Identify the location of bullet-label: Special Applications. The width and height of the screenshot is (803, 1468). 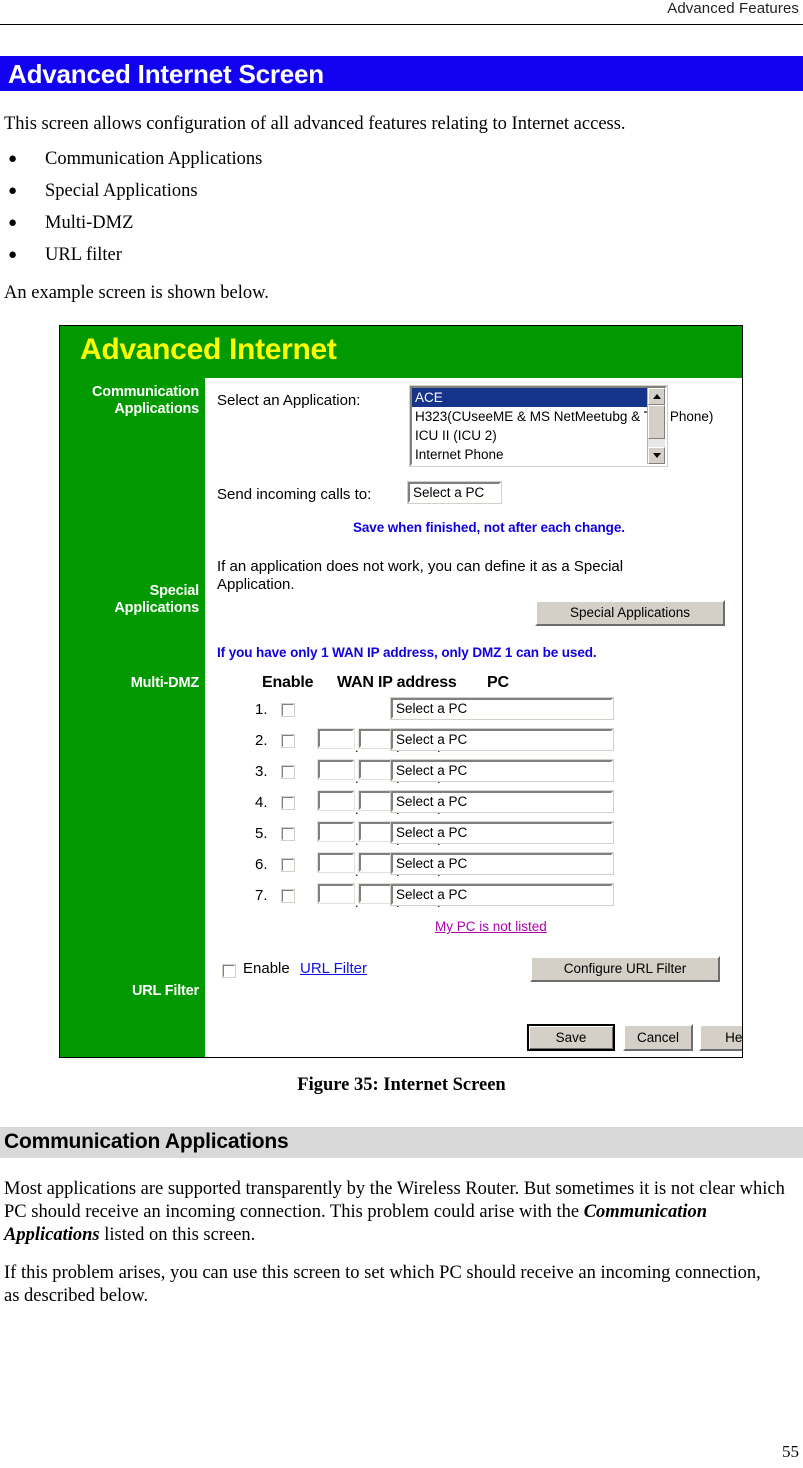
(121, 191).